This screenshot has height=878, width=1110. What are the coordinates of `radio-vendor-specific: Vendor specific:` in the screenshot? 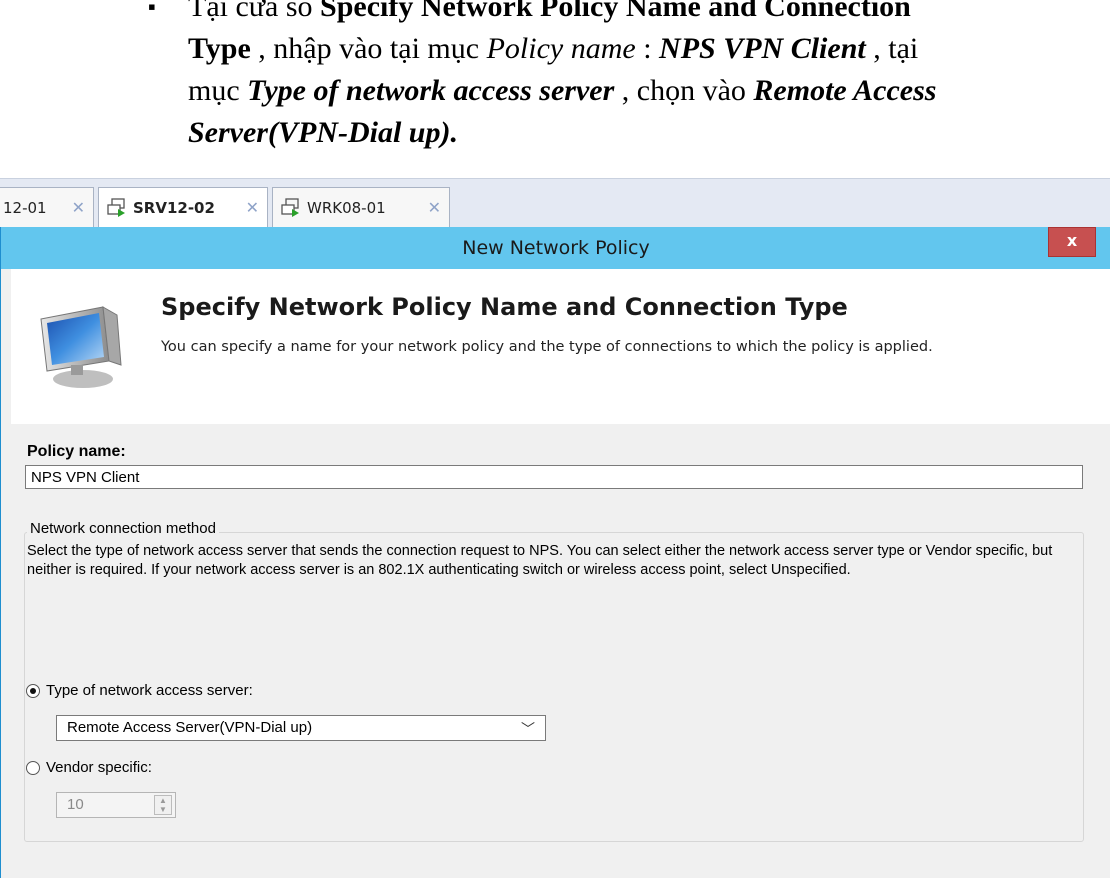 It's located at (89, 767).